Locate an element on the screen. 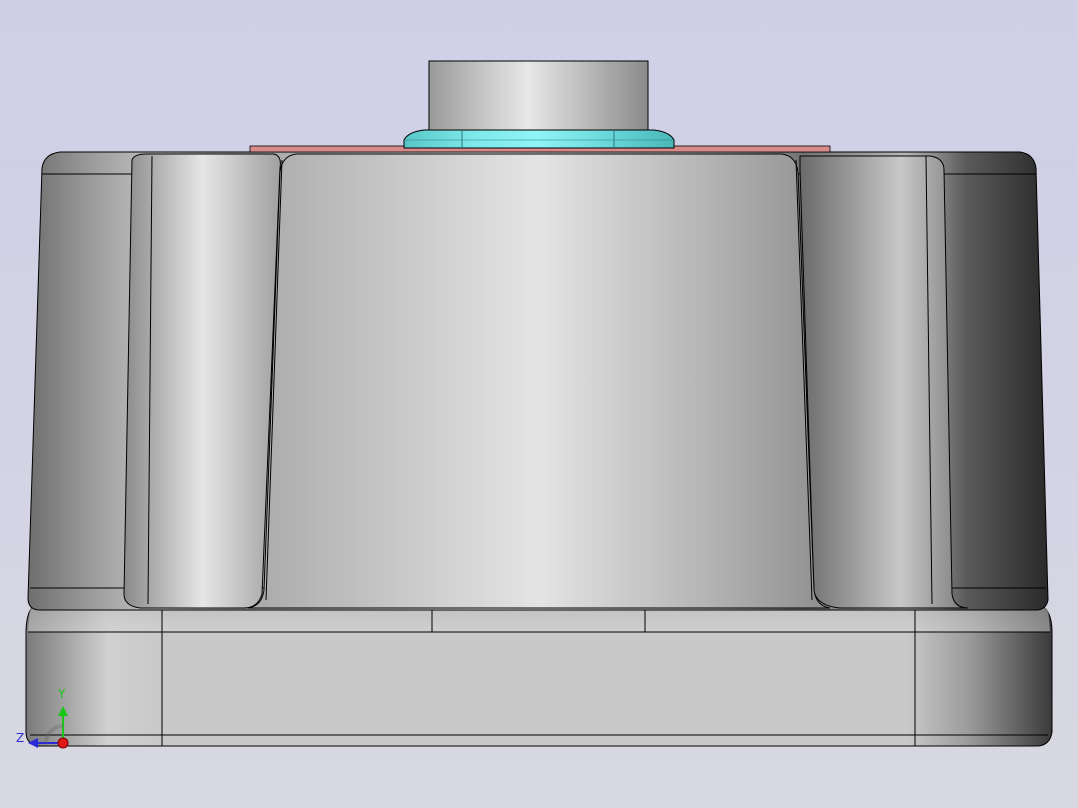 This screenshot has height=808, width=1078. axis-z-label: Z is located at coordinates (20, 738).